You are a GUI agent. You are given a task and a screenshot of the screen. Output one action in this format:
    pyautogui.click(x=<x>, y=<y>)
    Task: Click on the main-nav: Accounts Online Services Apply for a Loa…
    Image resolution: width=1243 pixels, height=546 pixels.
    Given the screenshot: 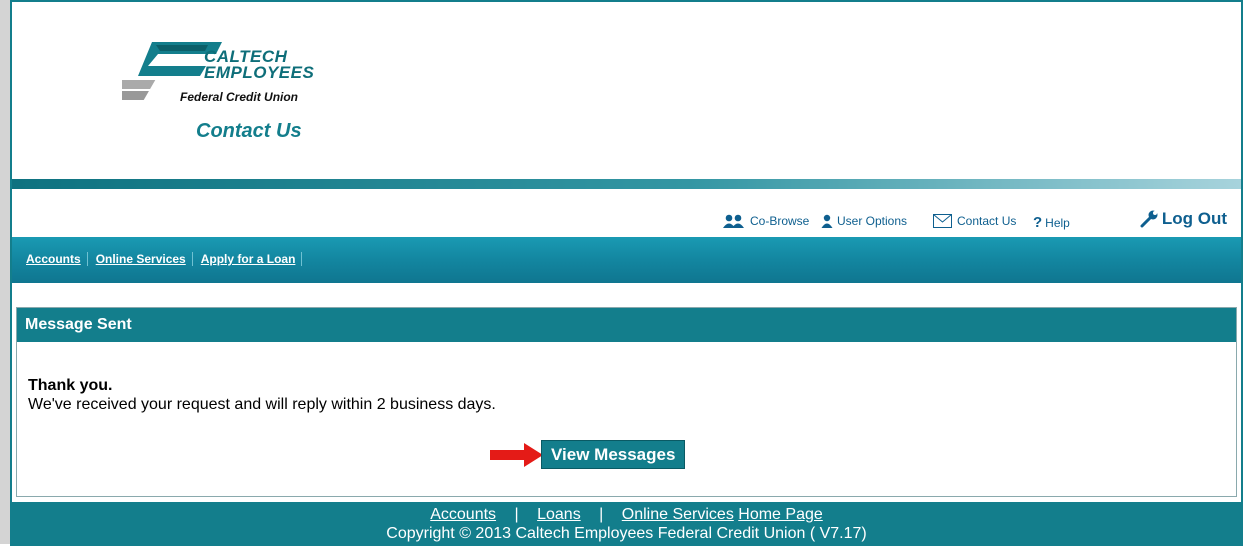 What is the action you would take?
    pyautogui.click(x=626, y=260)
    